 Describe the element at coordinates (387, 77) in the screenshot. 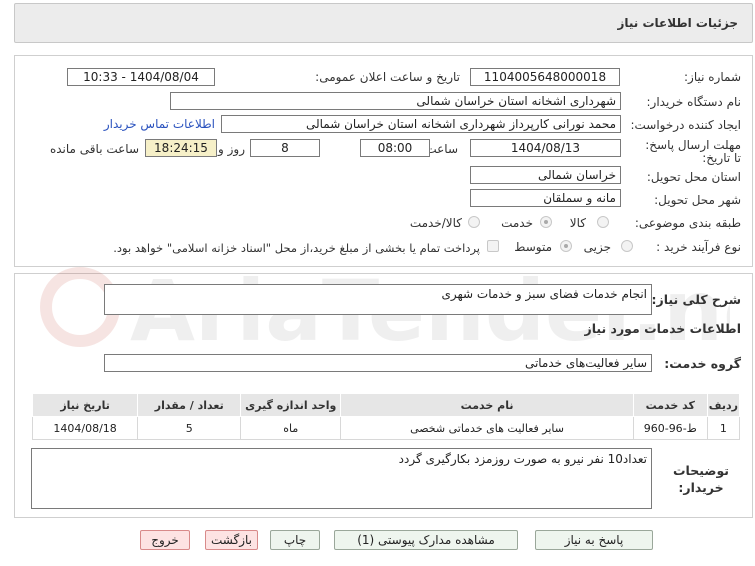

I see `announce-label: تاریخ و ساعت اعلان عمومی:` at that location.